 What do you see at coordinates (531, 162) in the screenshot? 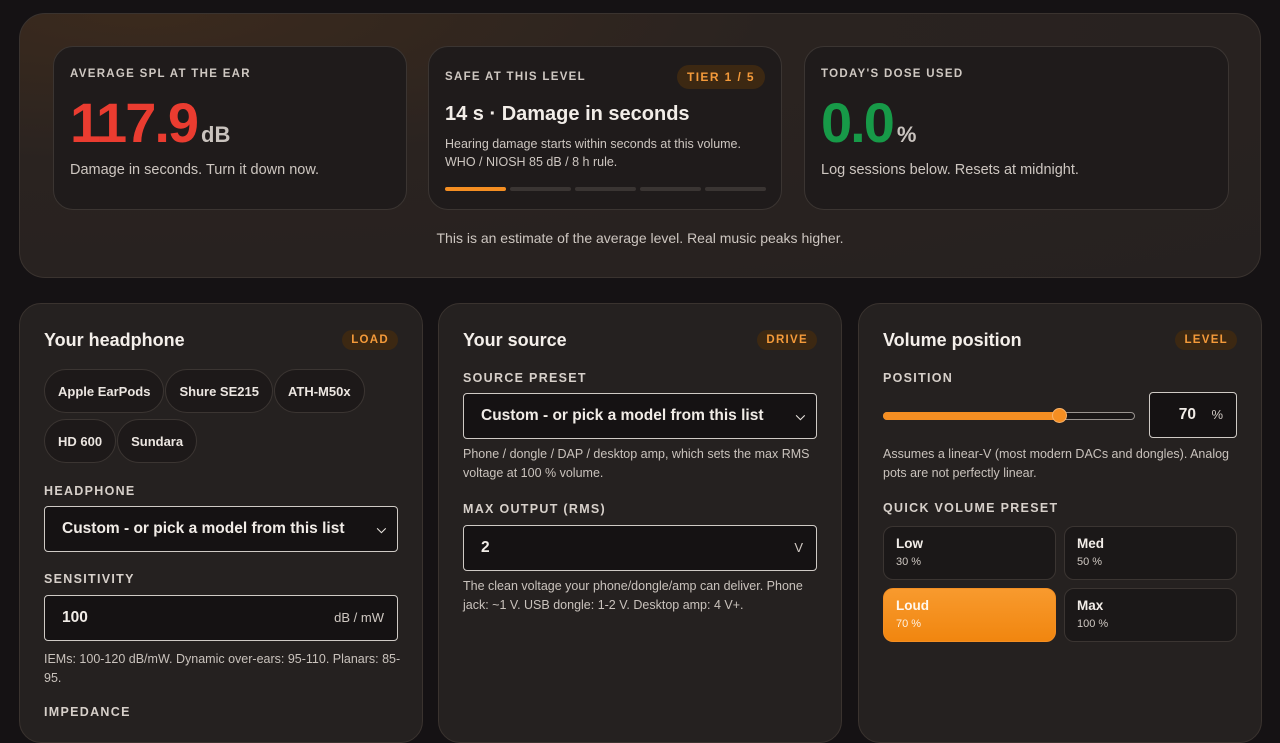
I see `safe-description-line: WHO / NIOSH 85 dB / 8 h rule.` at bounding box center [531, 162].